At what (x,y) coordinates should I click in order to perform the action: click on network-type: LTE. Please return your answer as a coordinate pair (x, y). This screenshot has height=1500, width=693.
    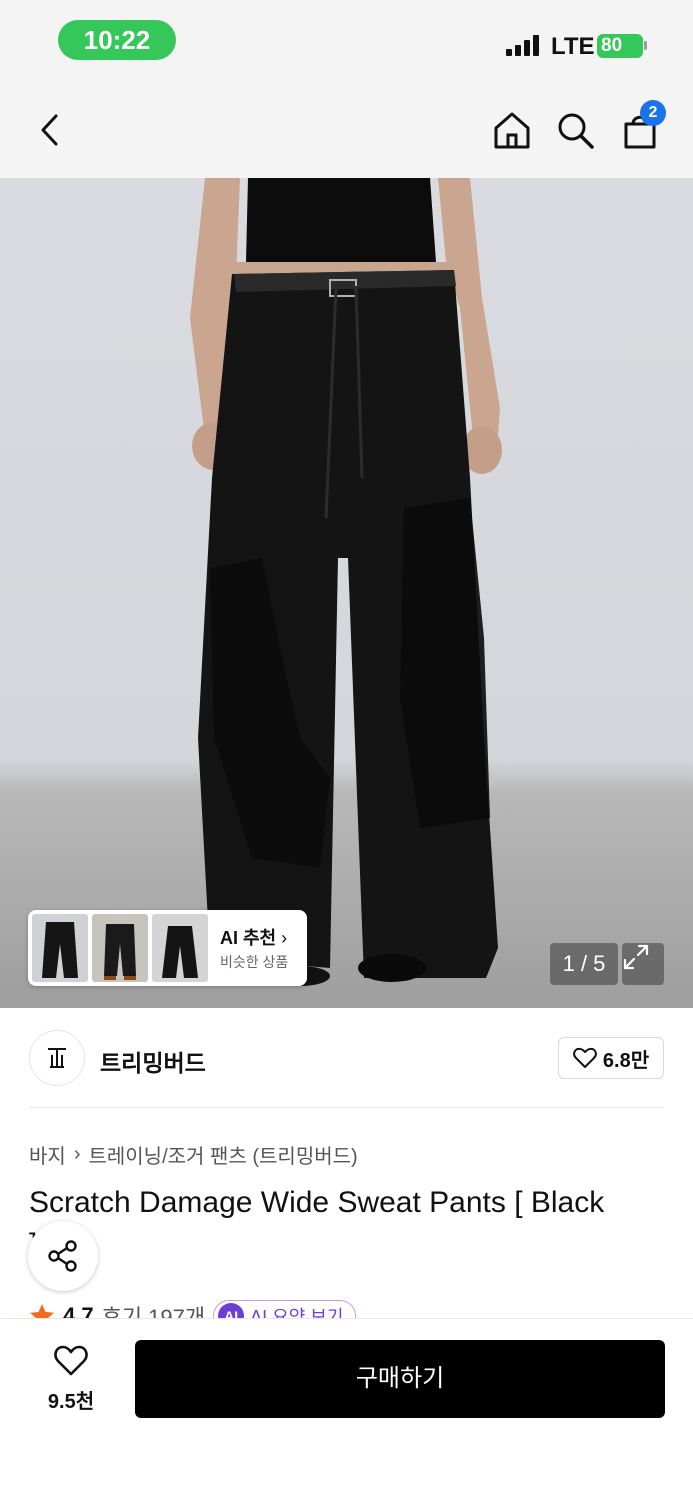
    Looking at the image, I should click on (573, 46).